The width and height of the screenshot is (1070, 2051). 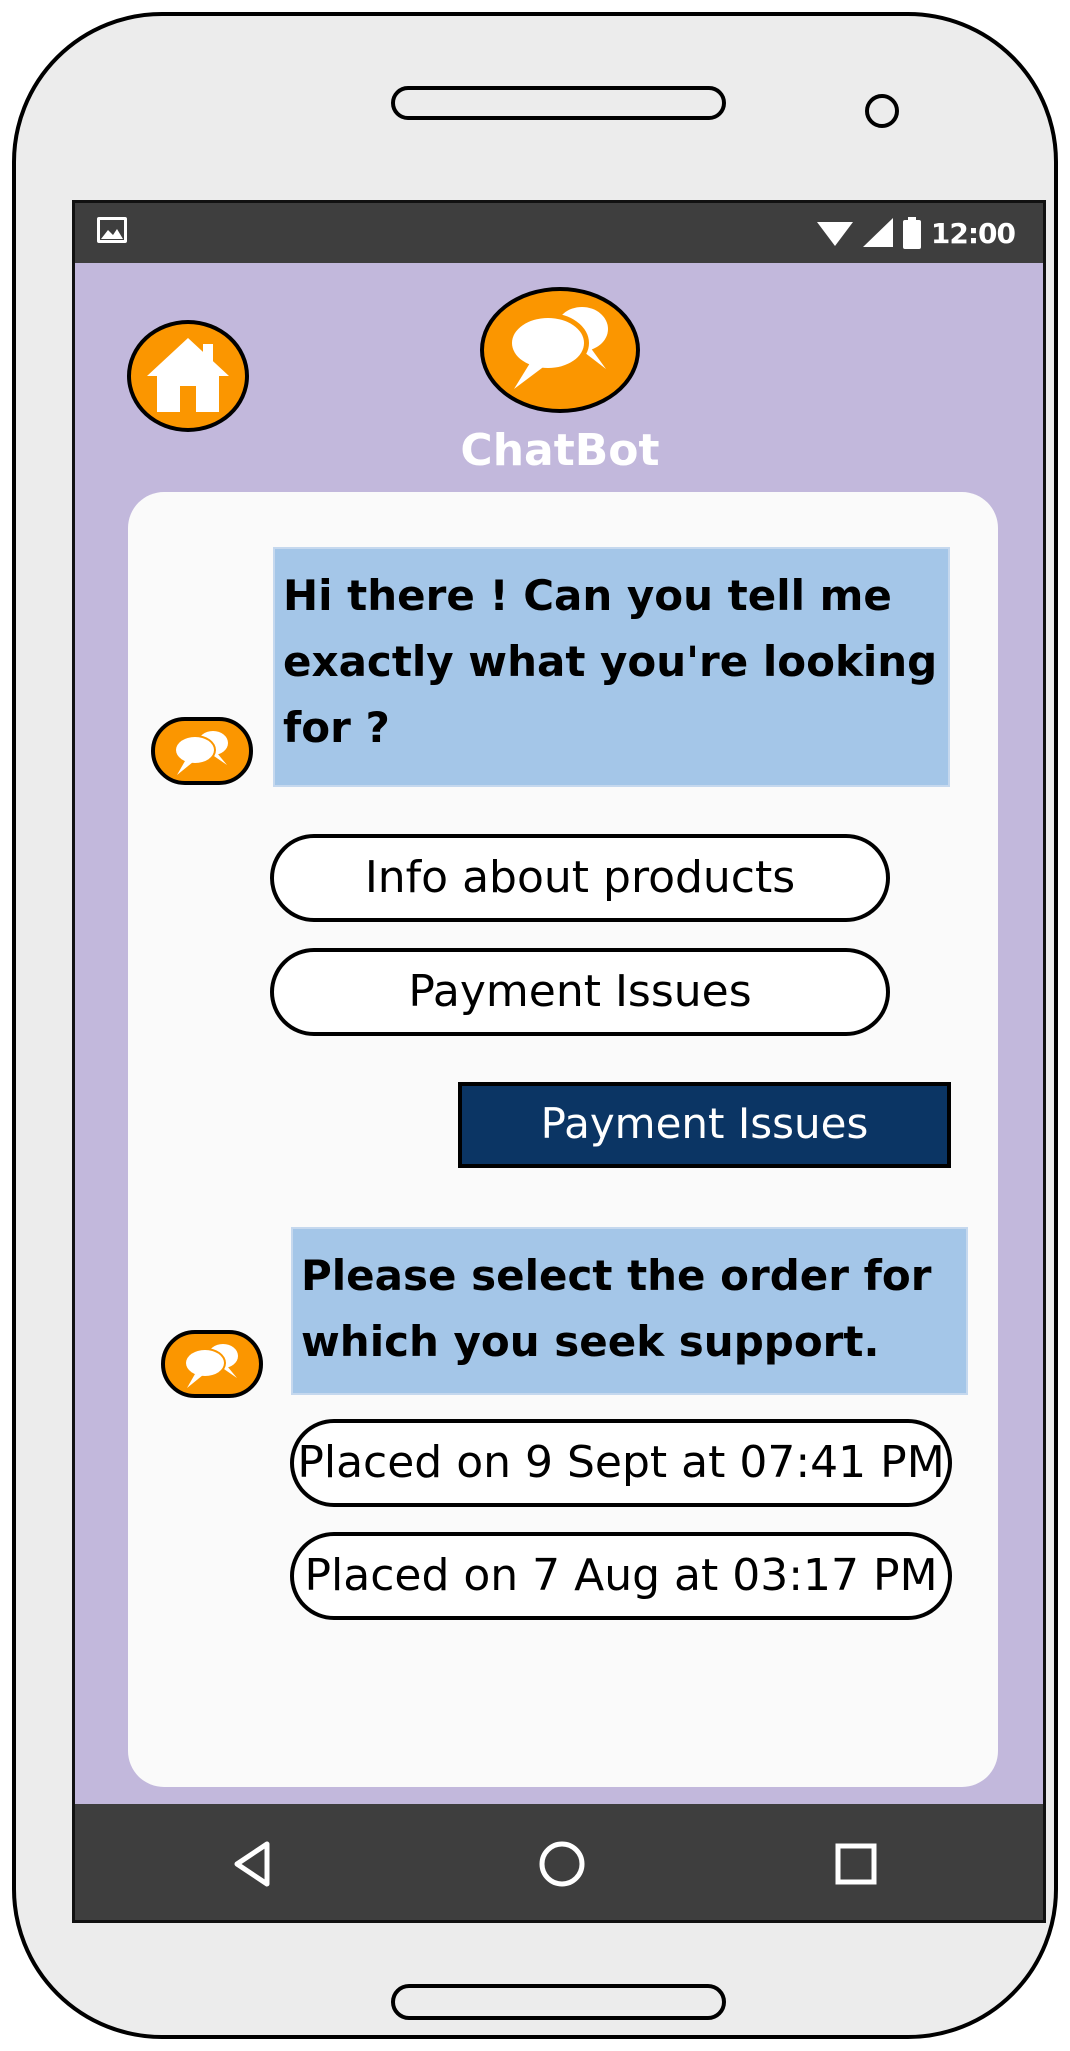 I want to click on bot-message-line: for ?, so click(x=336, y=727).